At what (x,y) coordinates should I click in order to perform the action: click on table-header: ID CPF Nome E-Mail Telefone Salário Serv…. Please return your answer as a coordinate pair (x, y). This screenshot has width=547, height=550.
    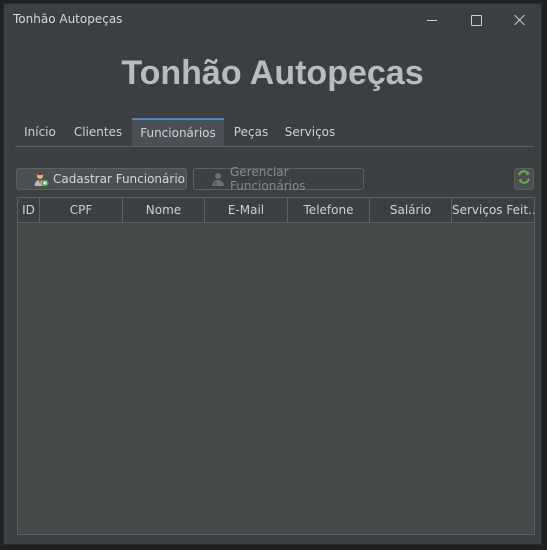
    Looking at the image, I should click on (276, 210).